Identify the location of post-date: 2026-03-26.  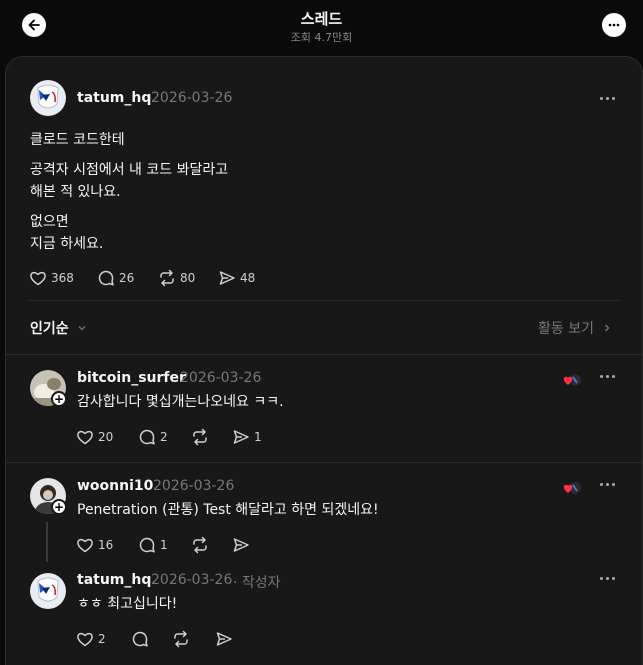
(191, 98).